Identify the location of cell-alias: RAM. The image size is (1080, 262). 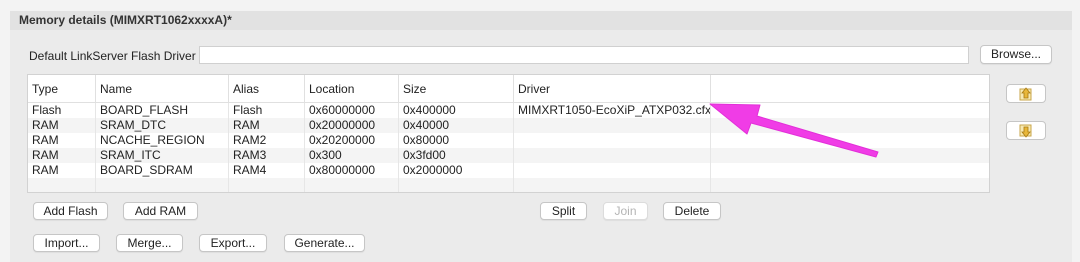
(267, 125).